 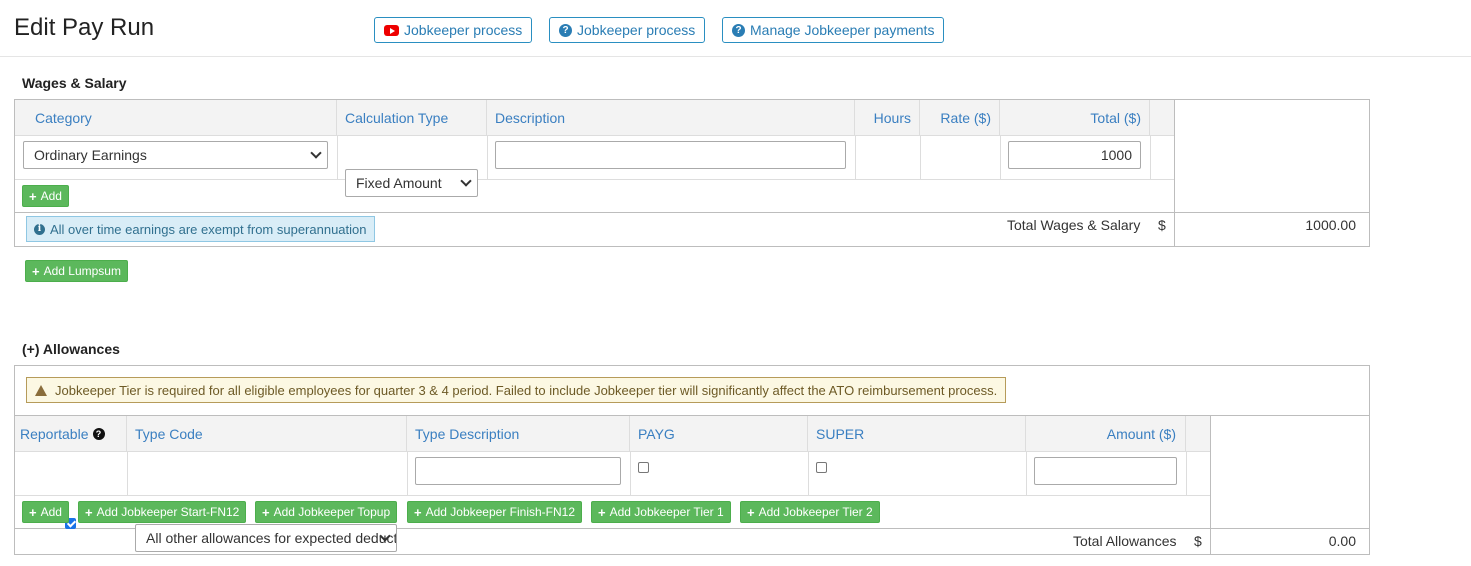 I want to click on column-header-super: SUPER, so click(x=917, y=433).